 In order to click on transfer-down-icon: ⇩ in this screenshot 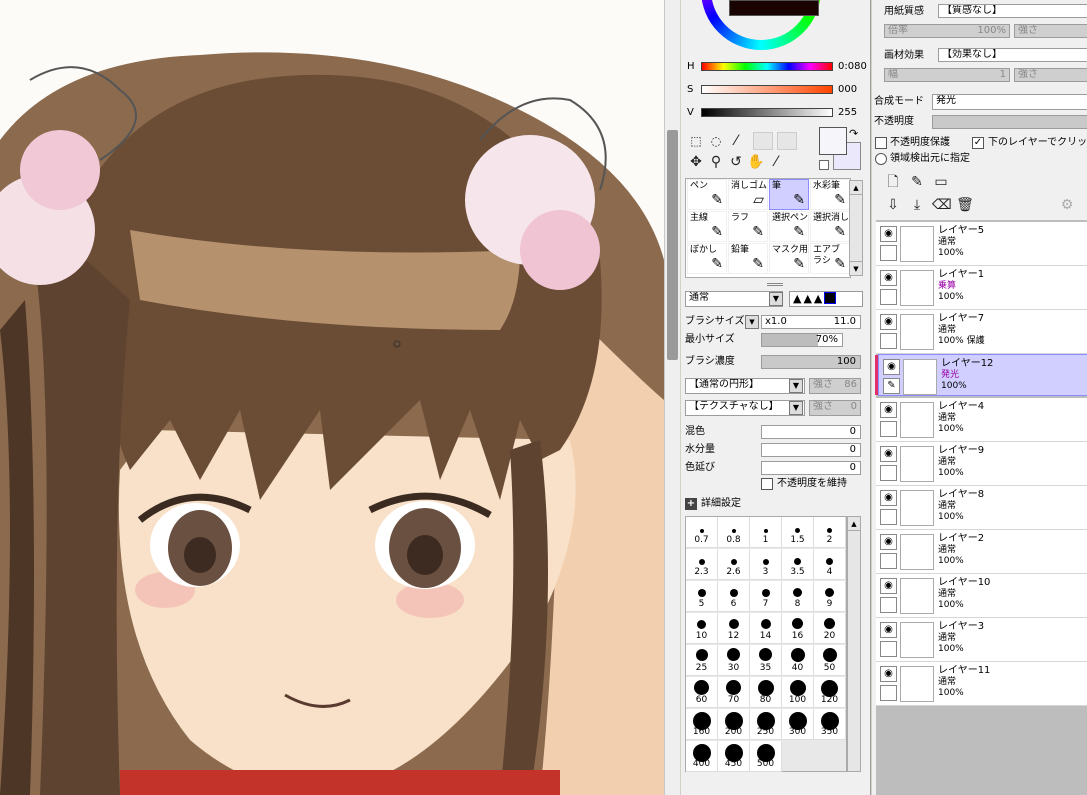, I will do `click(893, 205)`.